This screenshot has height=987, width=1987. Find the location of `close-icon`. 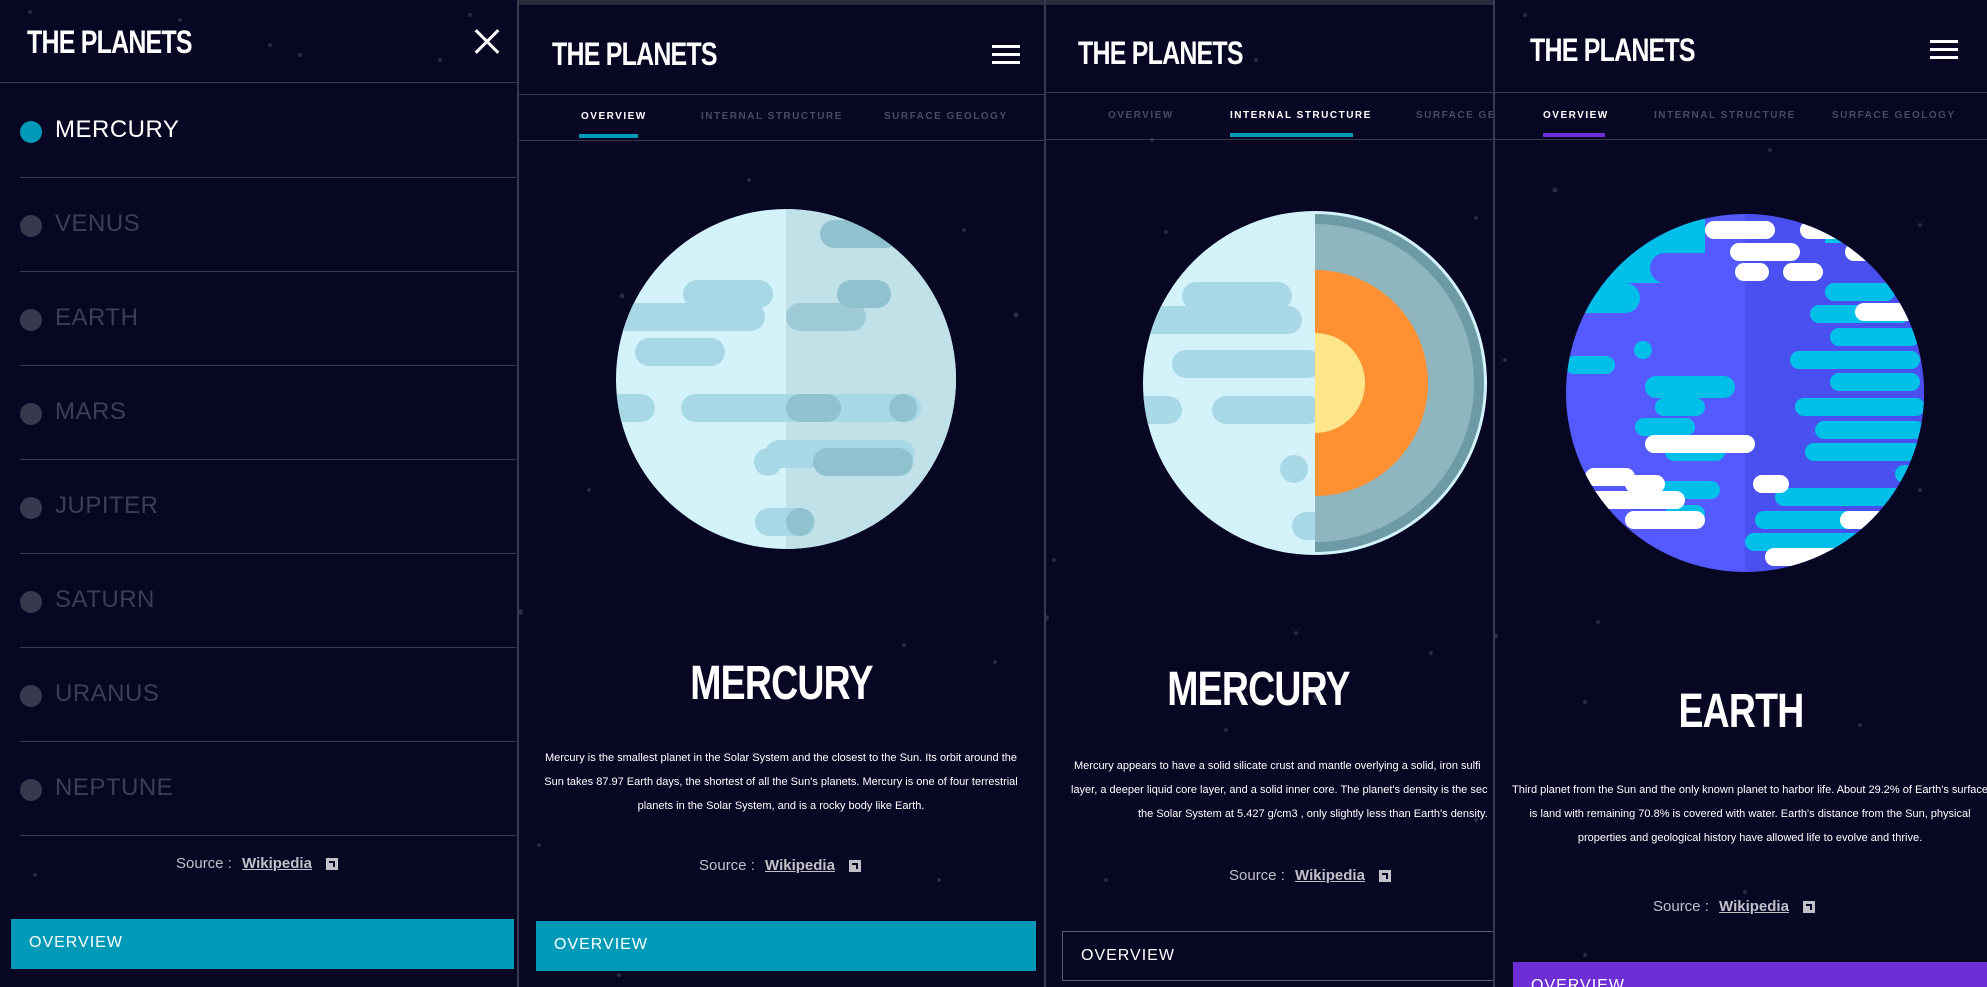

close-icon is located at coordinates (487, 42).